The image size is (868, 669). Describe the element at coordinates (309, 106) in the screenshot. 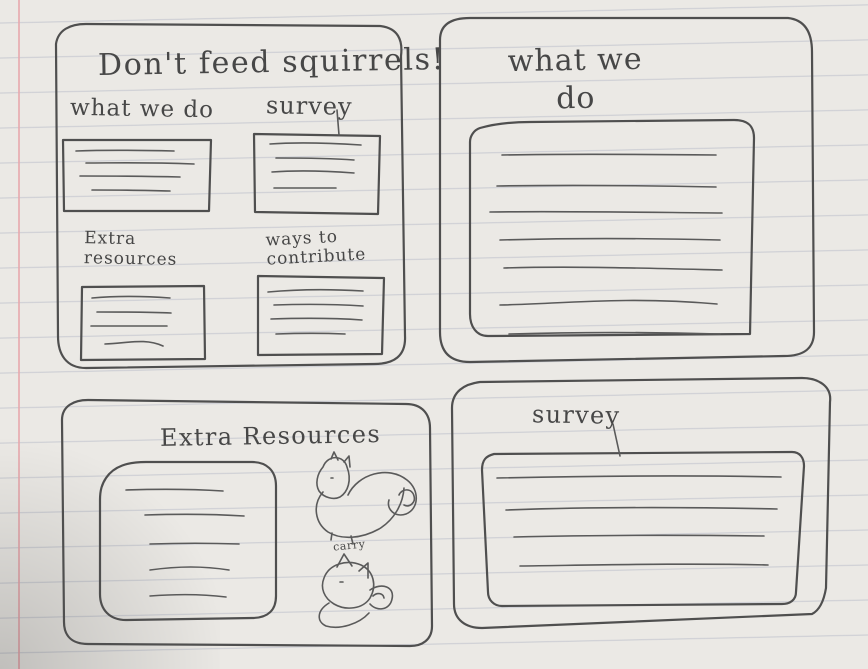

I see `home-survey-label: survey` at that location.